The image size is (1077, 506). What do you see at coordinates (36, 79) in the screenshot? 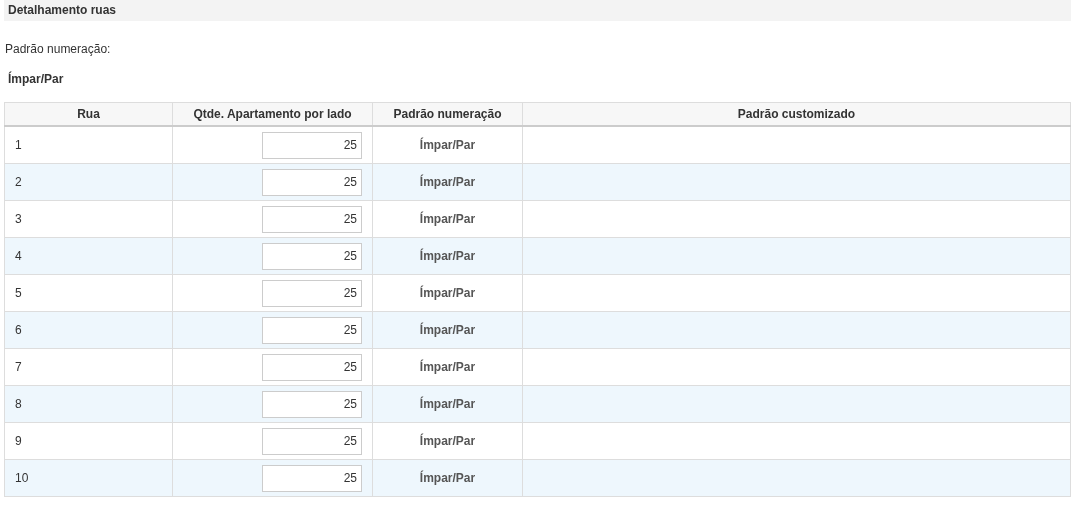
I see `numbering-value: Ímpar/Par` at bounding box center [36, 79].